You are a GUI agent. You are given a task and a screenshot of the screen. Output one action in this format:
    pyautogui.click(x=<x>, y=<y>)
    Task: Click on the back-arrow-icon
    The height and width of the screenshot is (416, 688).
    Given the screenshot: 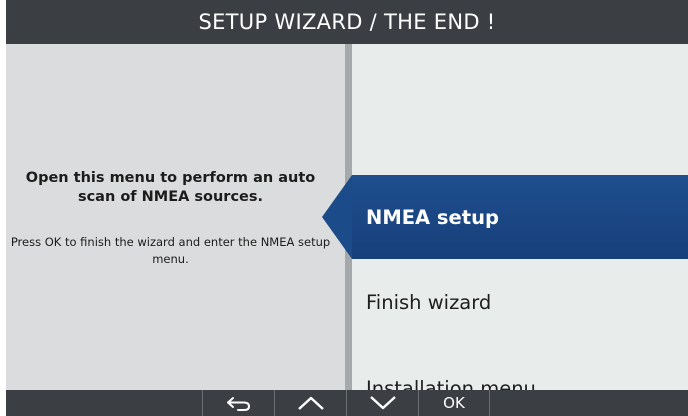 What is the action you would take?
    pyautogui.click(x=238, y=404)
    